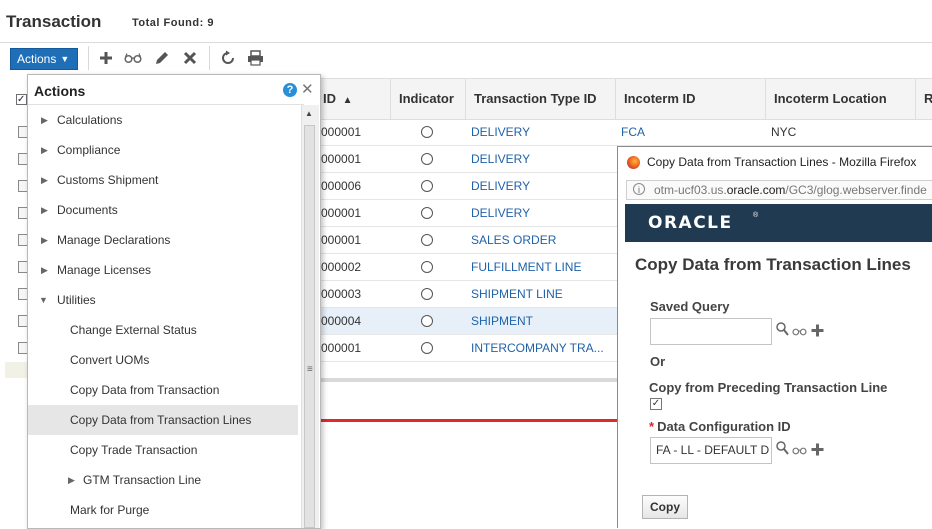  I want to click on menu-item-copy-data-from-transaction-lines: Copy Data from Transaction Lines, so click(163, 420).